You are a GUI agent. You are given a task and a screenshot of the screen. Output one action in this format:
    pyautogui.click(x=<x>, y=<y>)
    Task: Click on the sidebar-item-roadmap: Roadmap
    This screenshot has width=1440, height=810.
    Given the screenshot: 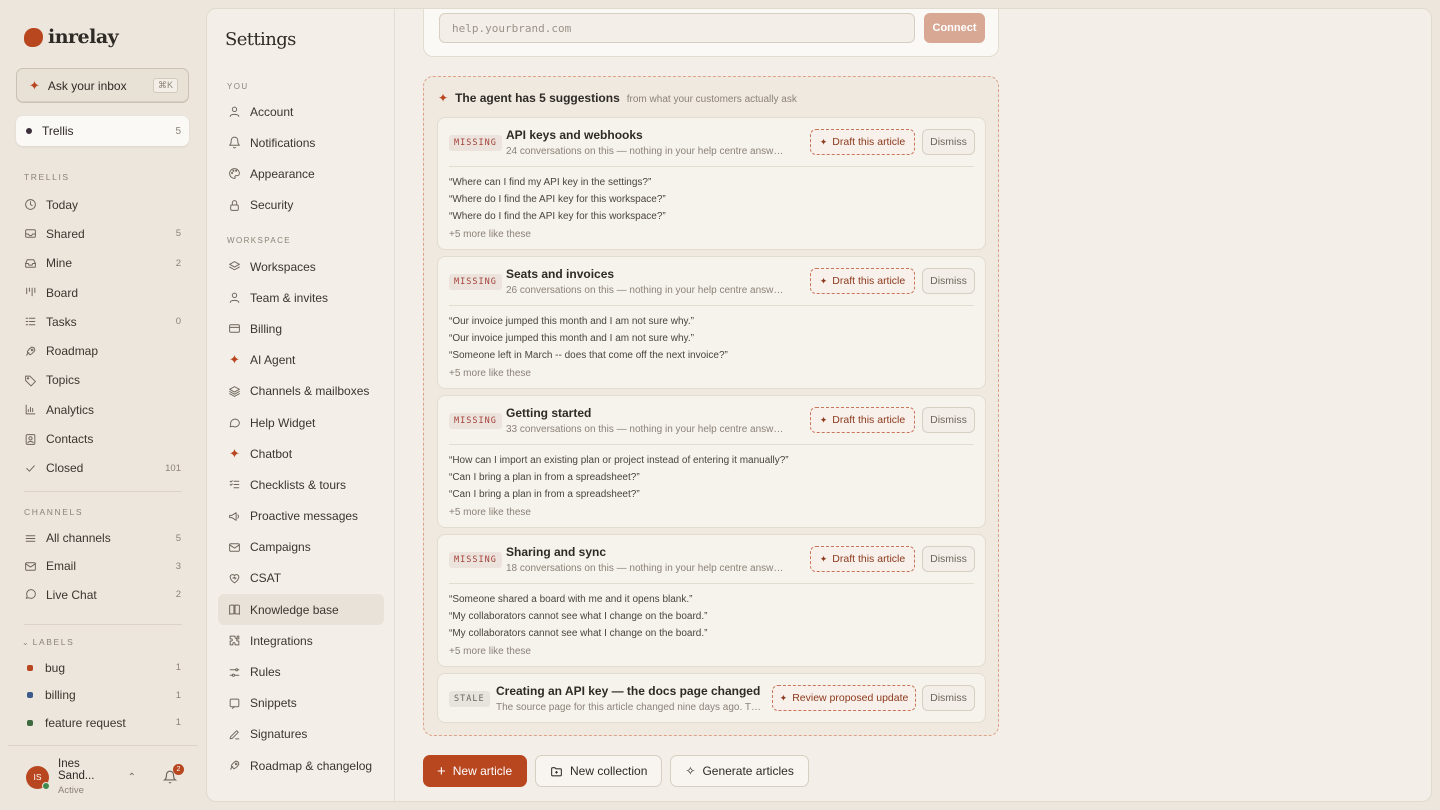 What is the action you would take?
    pyautogui.click(x=102, y=350)
    